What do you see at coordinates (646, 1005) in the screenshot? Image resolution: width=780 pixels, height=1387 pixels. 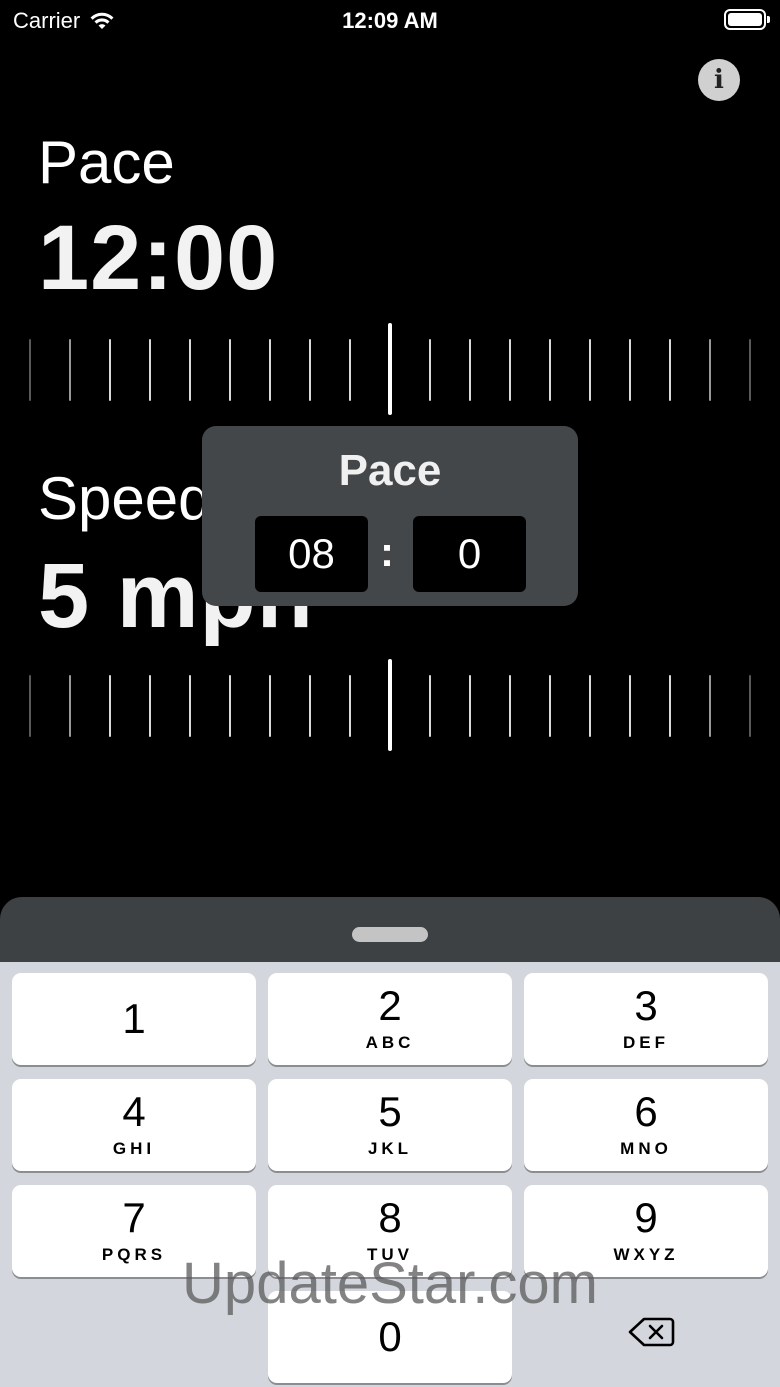 I see `key-digit: 3` at bounding box center [646, 1005].